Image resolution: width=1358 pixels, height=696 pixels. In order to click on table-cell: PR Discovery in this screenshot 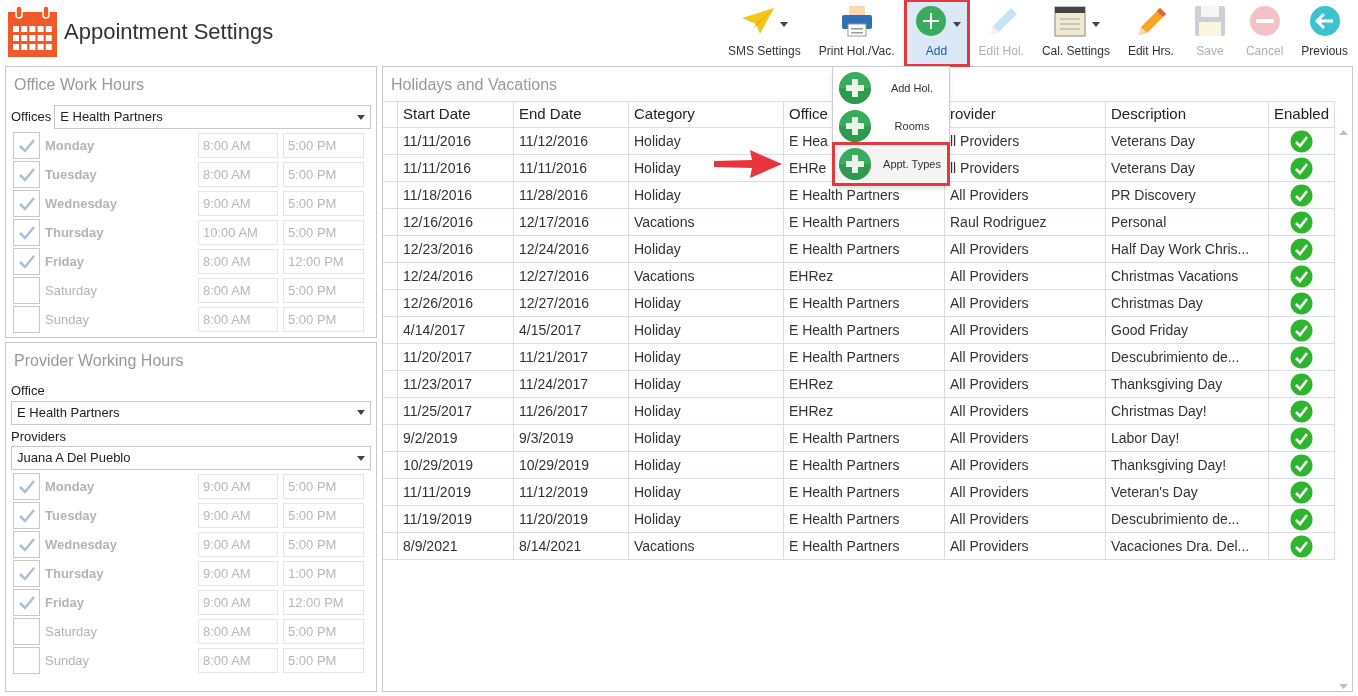, I will do `click(1187, 195)`.